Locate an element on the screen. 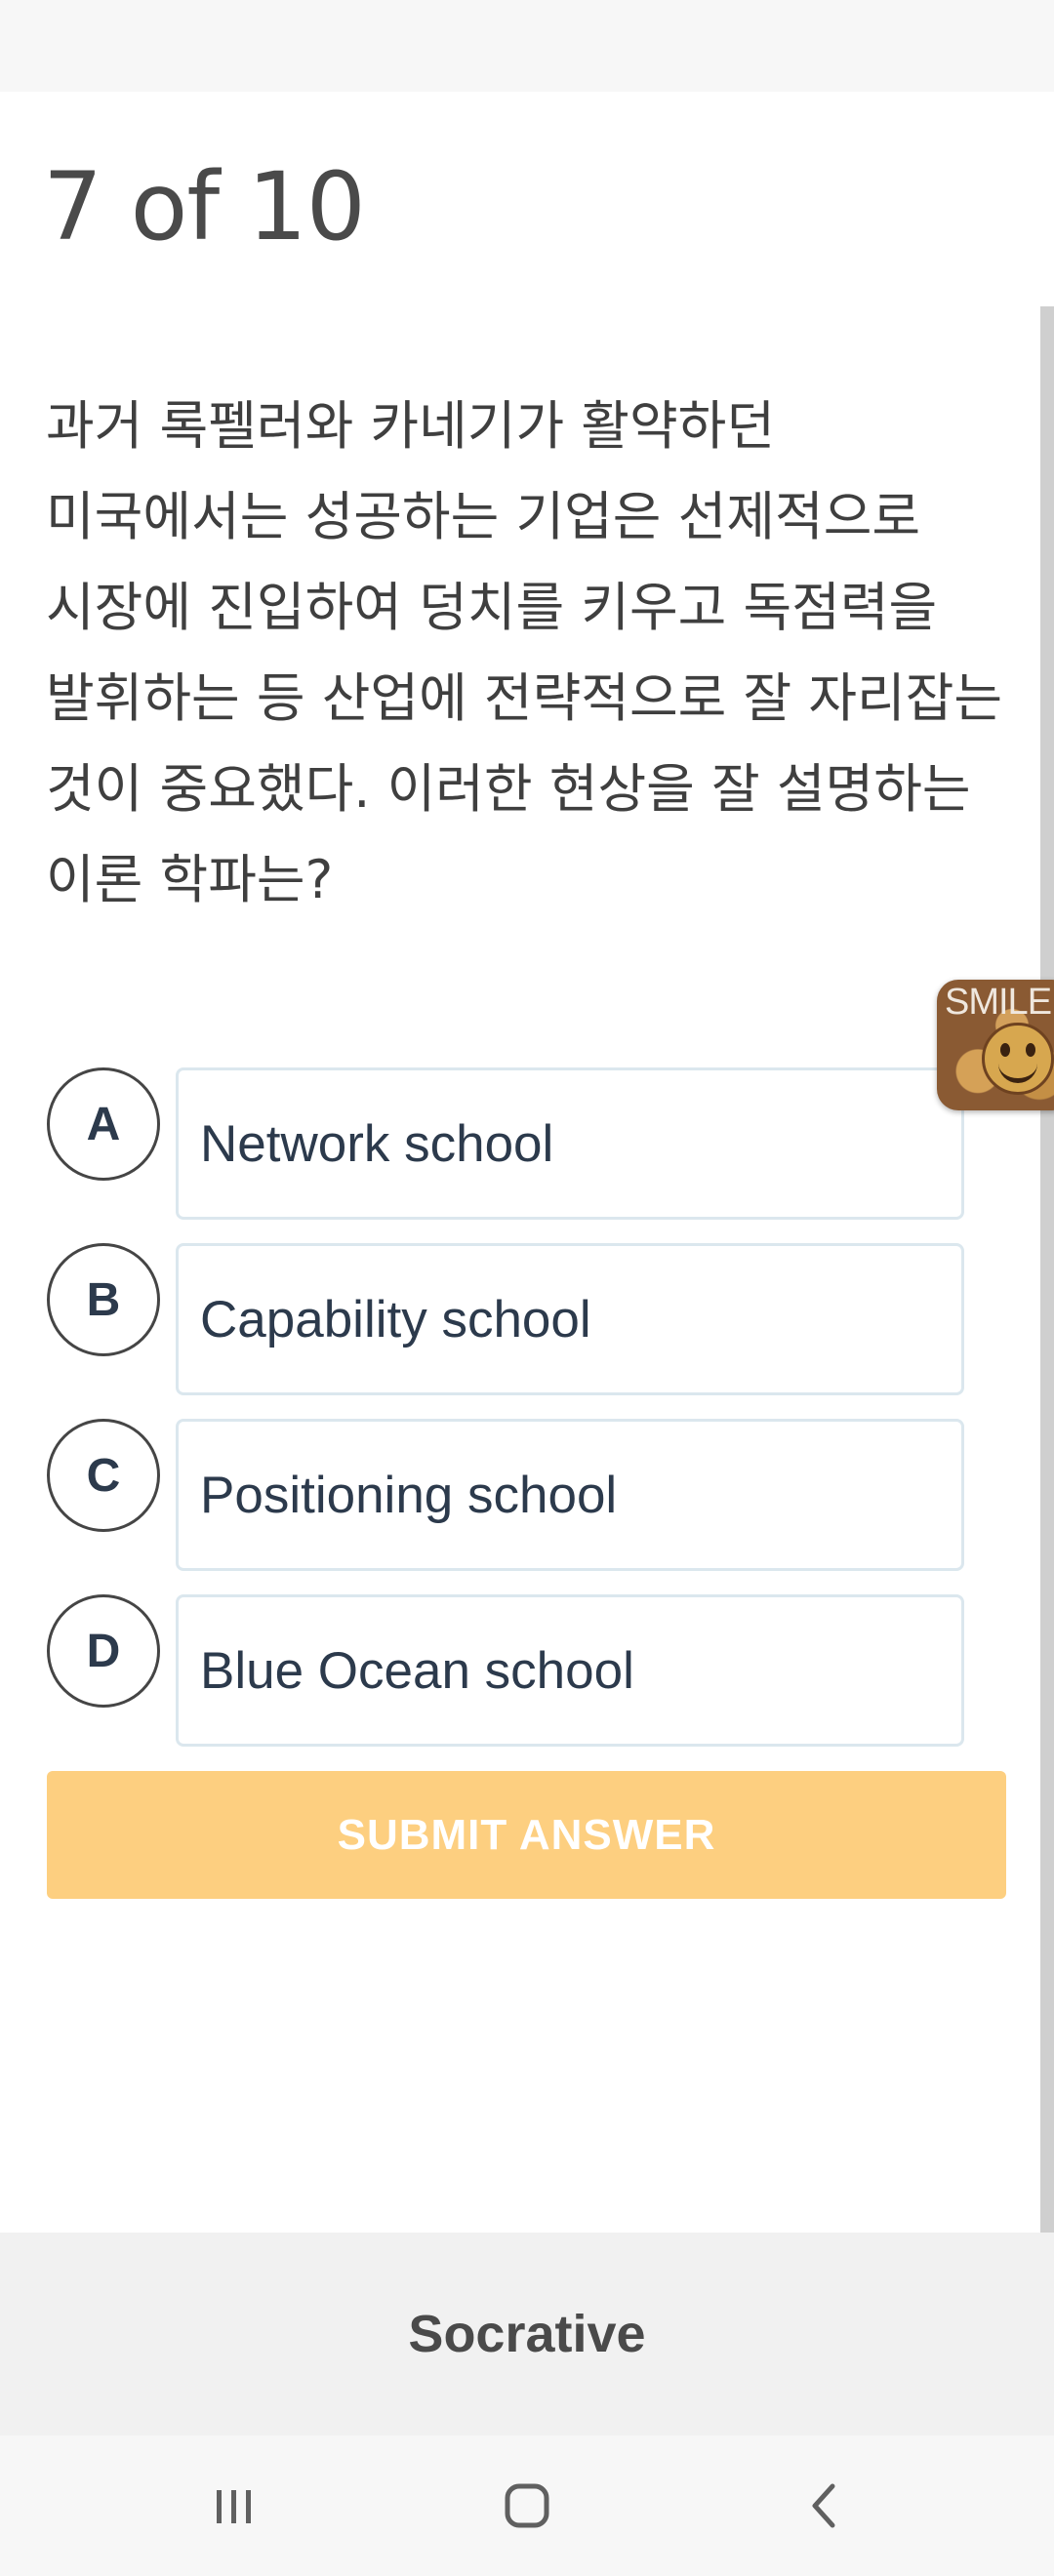 This screenshot has height=2576, width=1054. status-bar is located at coordinates (527, 46).